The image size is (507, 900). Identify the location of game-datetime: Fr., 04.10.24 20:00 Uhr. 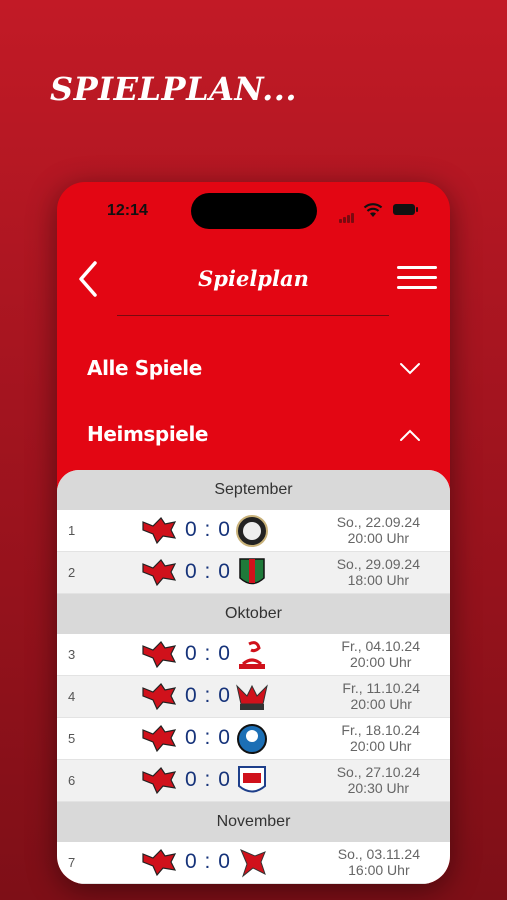
(380, 654).